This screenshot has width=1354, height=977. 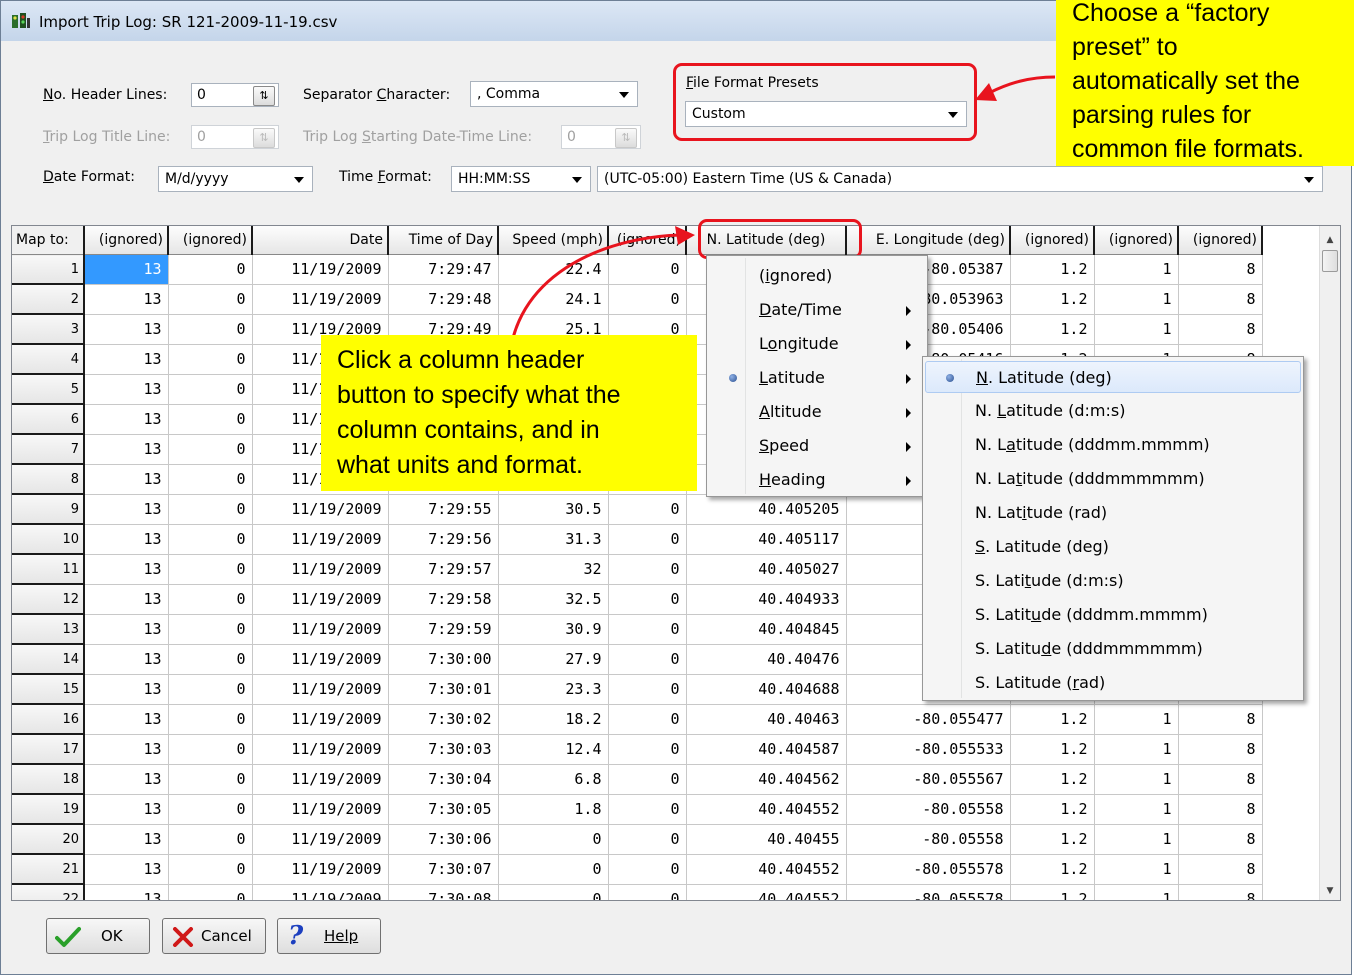 What do you see at coordinates (928, 719) in the screenshot?
I see `grid-cell: -80.055477` at bounding box center [928, 719].